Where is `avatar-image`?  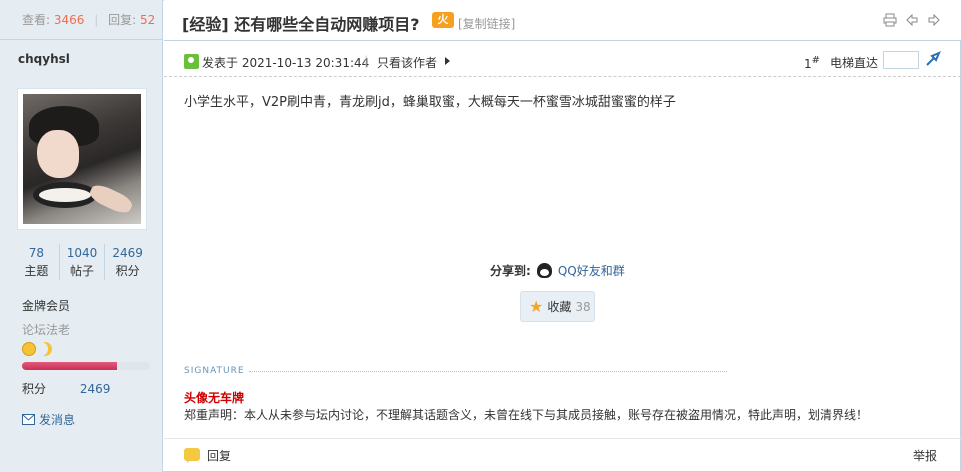
avatar-image is located at coordinates (82, 159).